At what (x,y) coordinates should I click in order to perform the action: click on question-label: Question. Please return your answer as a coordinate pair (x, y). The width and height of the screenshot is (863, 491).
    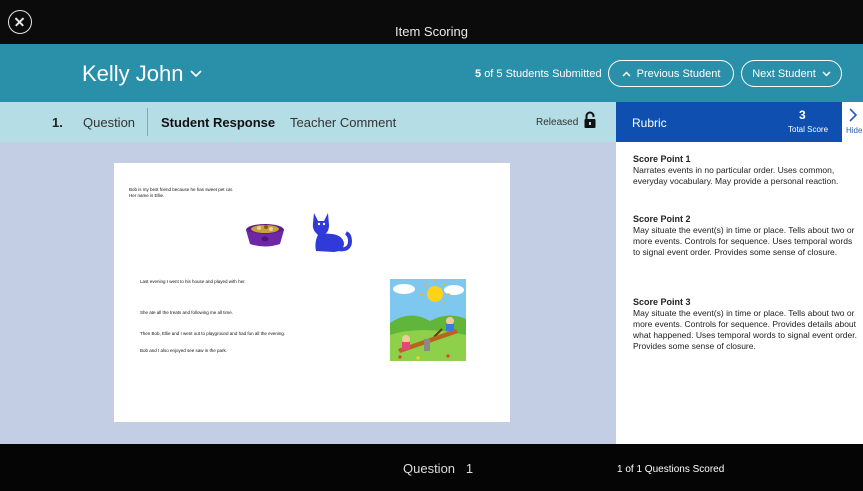
    Looking at the image, I should click on (429, 468).